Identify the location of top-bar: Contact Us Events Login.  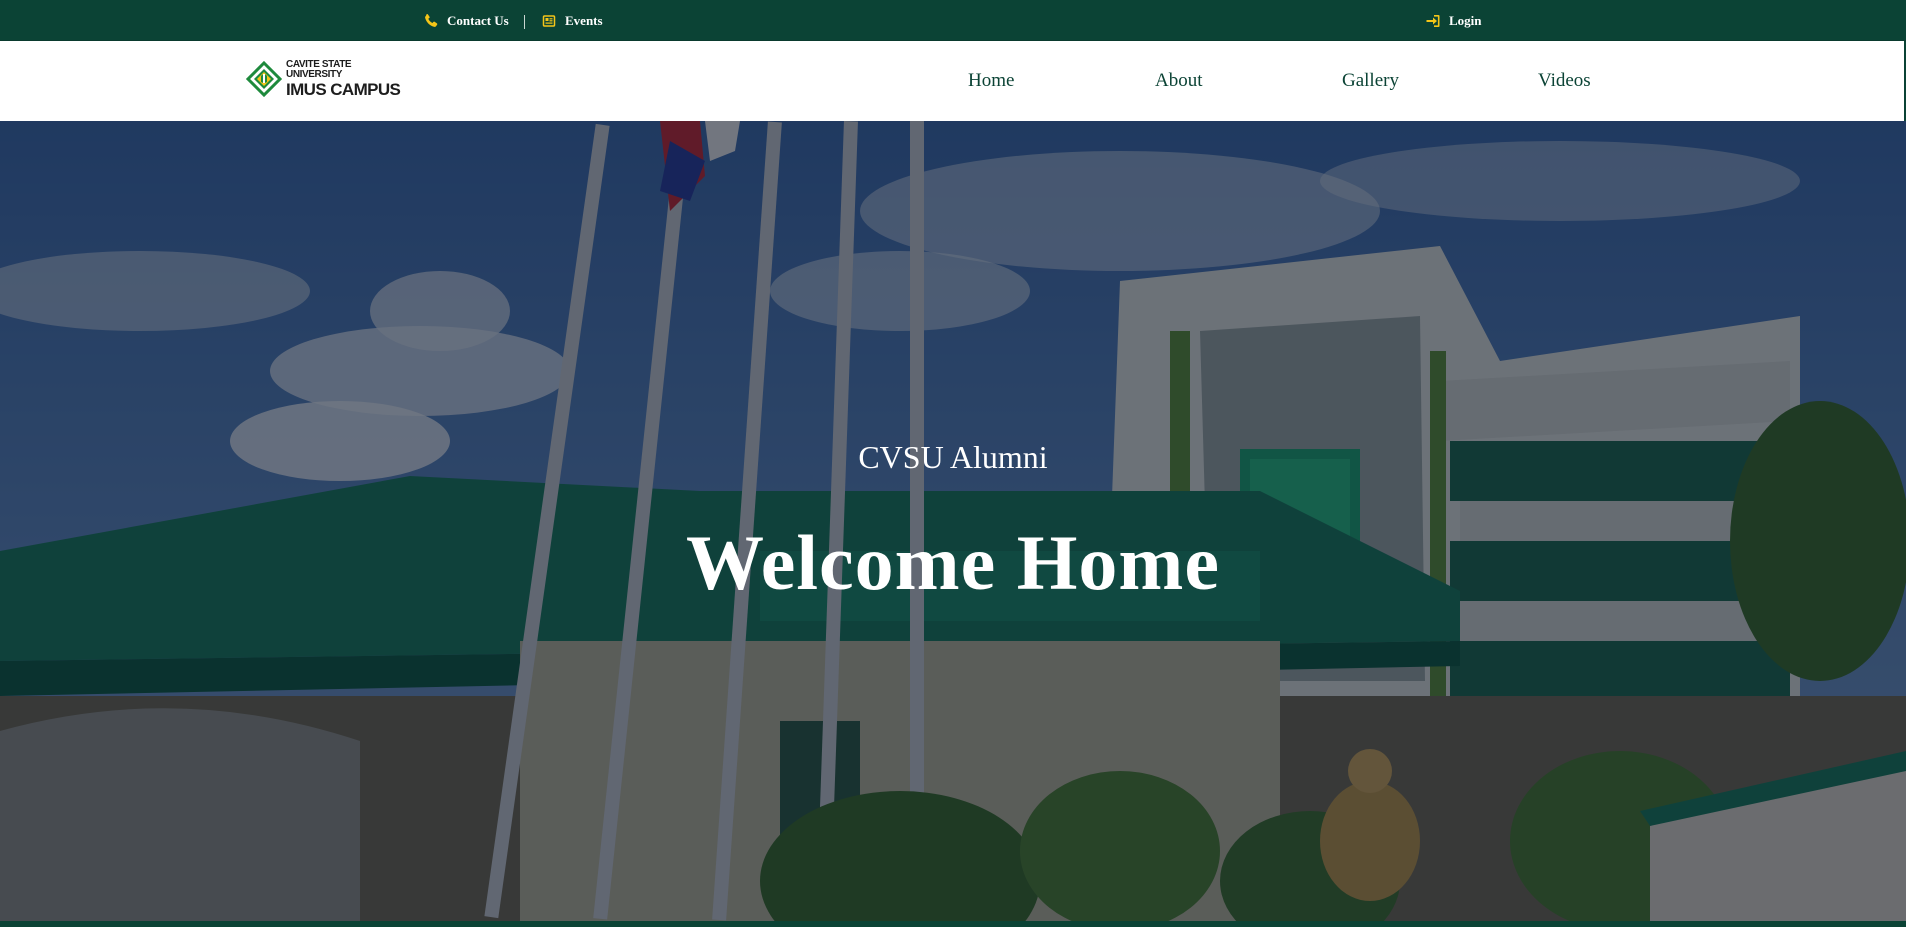
(953, 20).